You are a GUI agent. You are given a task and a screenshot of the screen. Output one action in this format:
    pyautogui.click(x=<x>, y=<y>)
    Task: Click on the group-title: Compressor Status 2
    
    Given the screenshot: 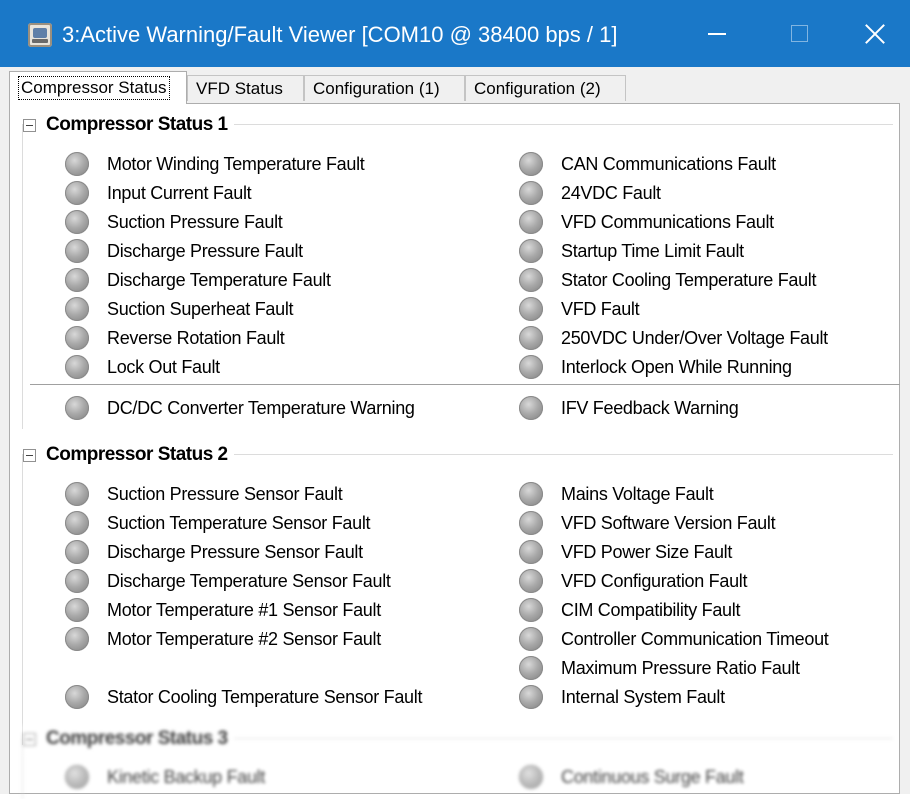 What is the action you would take?
    pyautogui.click(x=137, y=454)
    